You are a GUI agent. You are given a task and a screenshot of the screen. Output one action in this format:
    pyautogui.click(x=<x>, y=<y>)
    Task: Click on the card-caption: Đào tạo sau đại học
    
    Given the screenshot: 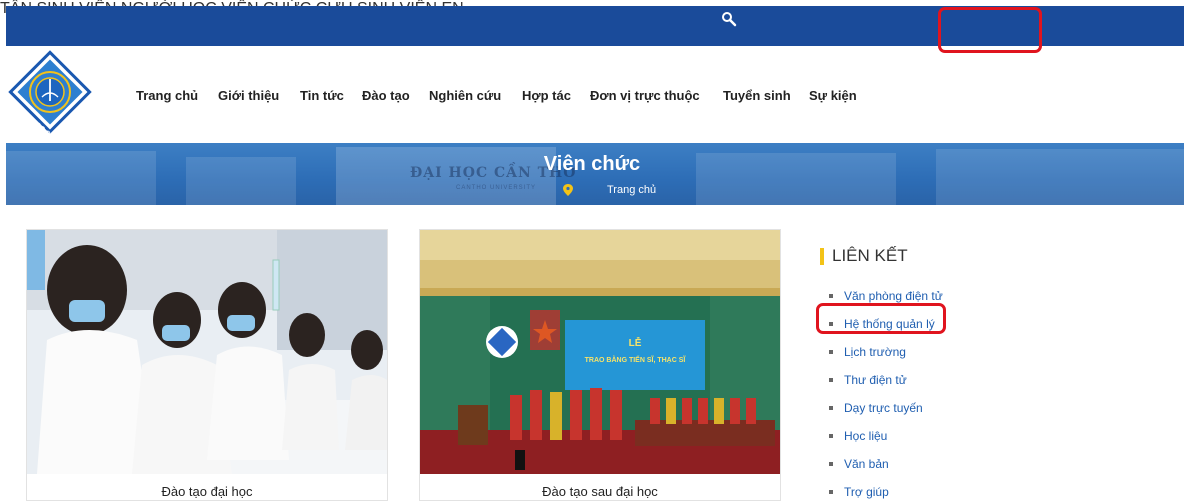 What is the action you would take?
    pyautogui.click(x=600, y=491)
    